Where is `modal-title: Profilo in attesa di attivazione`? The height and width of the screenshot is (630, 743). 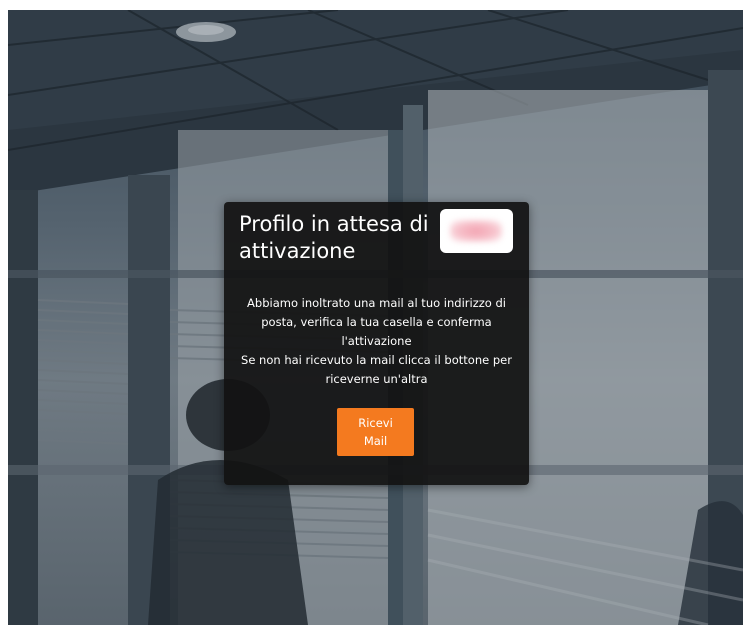 modal-title: Profilo in attesa di attivazione is located at coordinates (334, 237).